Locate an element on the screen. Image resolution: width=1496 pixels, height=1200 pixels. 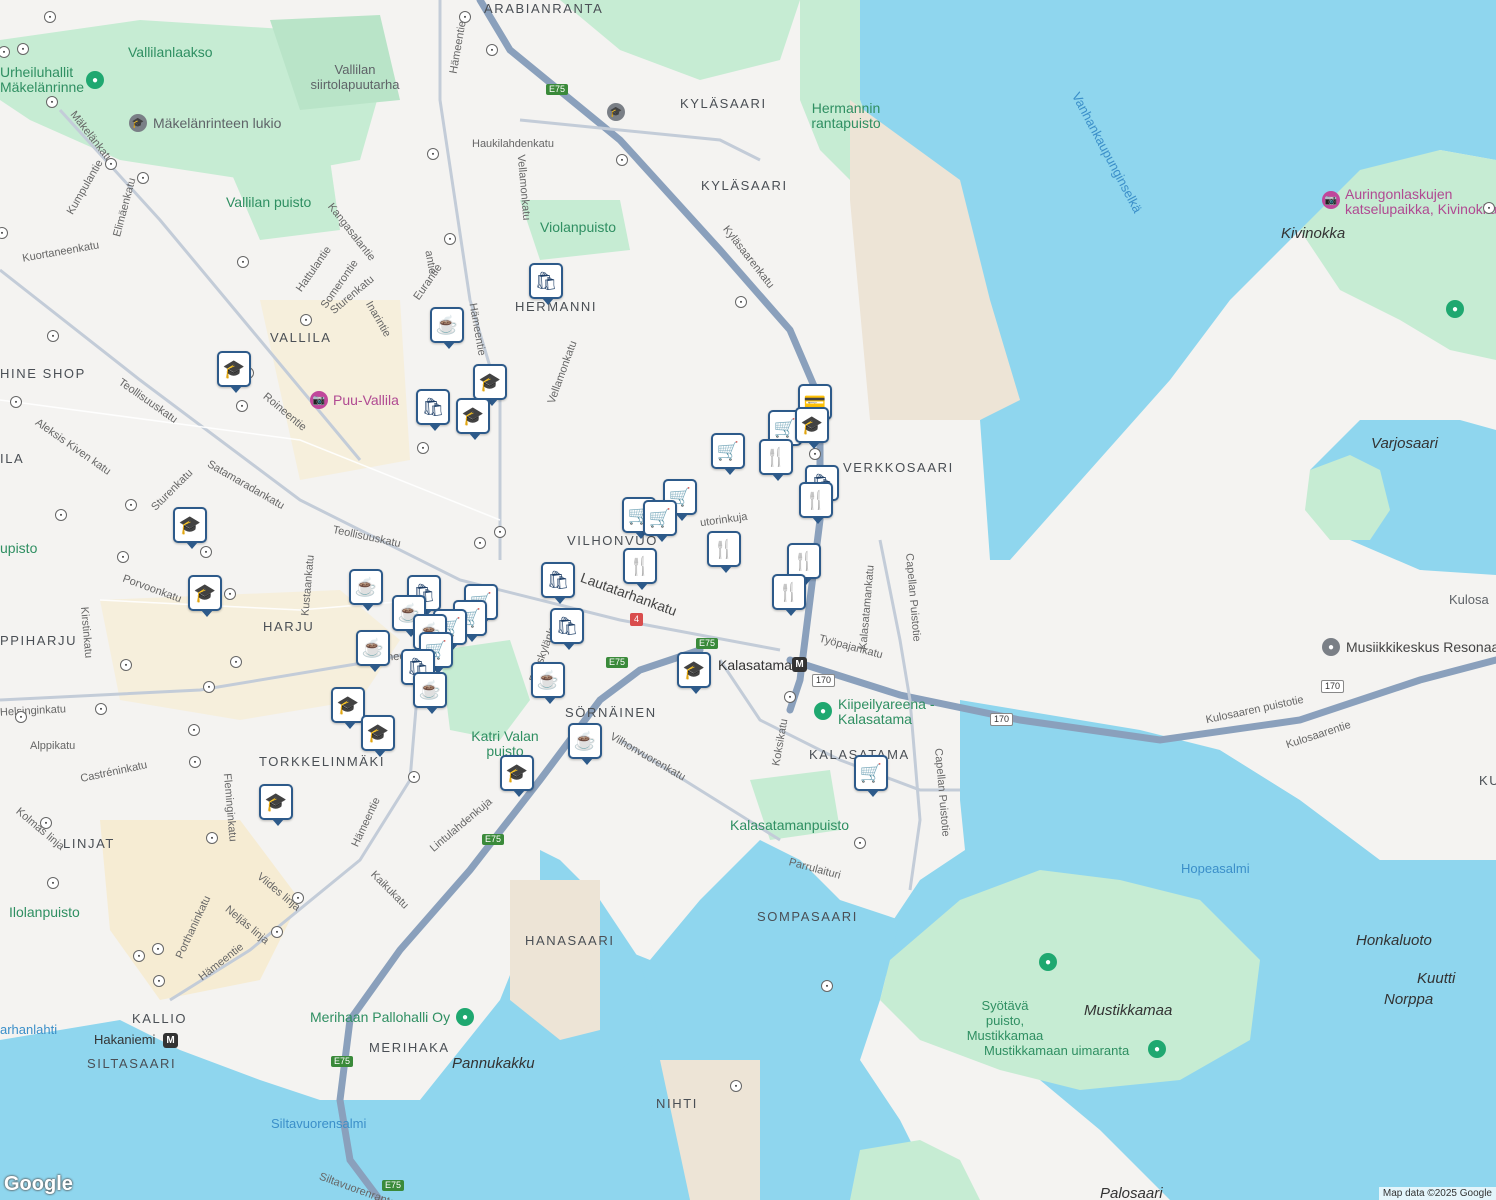
shield-e75-bottom: E75 is located at coordinates (393, 1185).